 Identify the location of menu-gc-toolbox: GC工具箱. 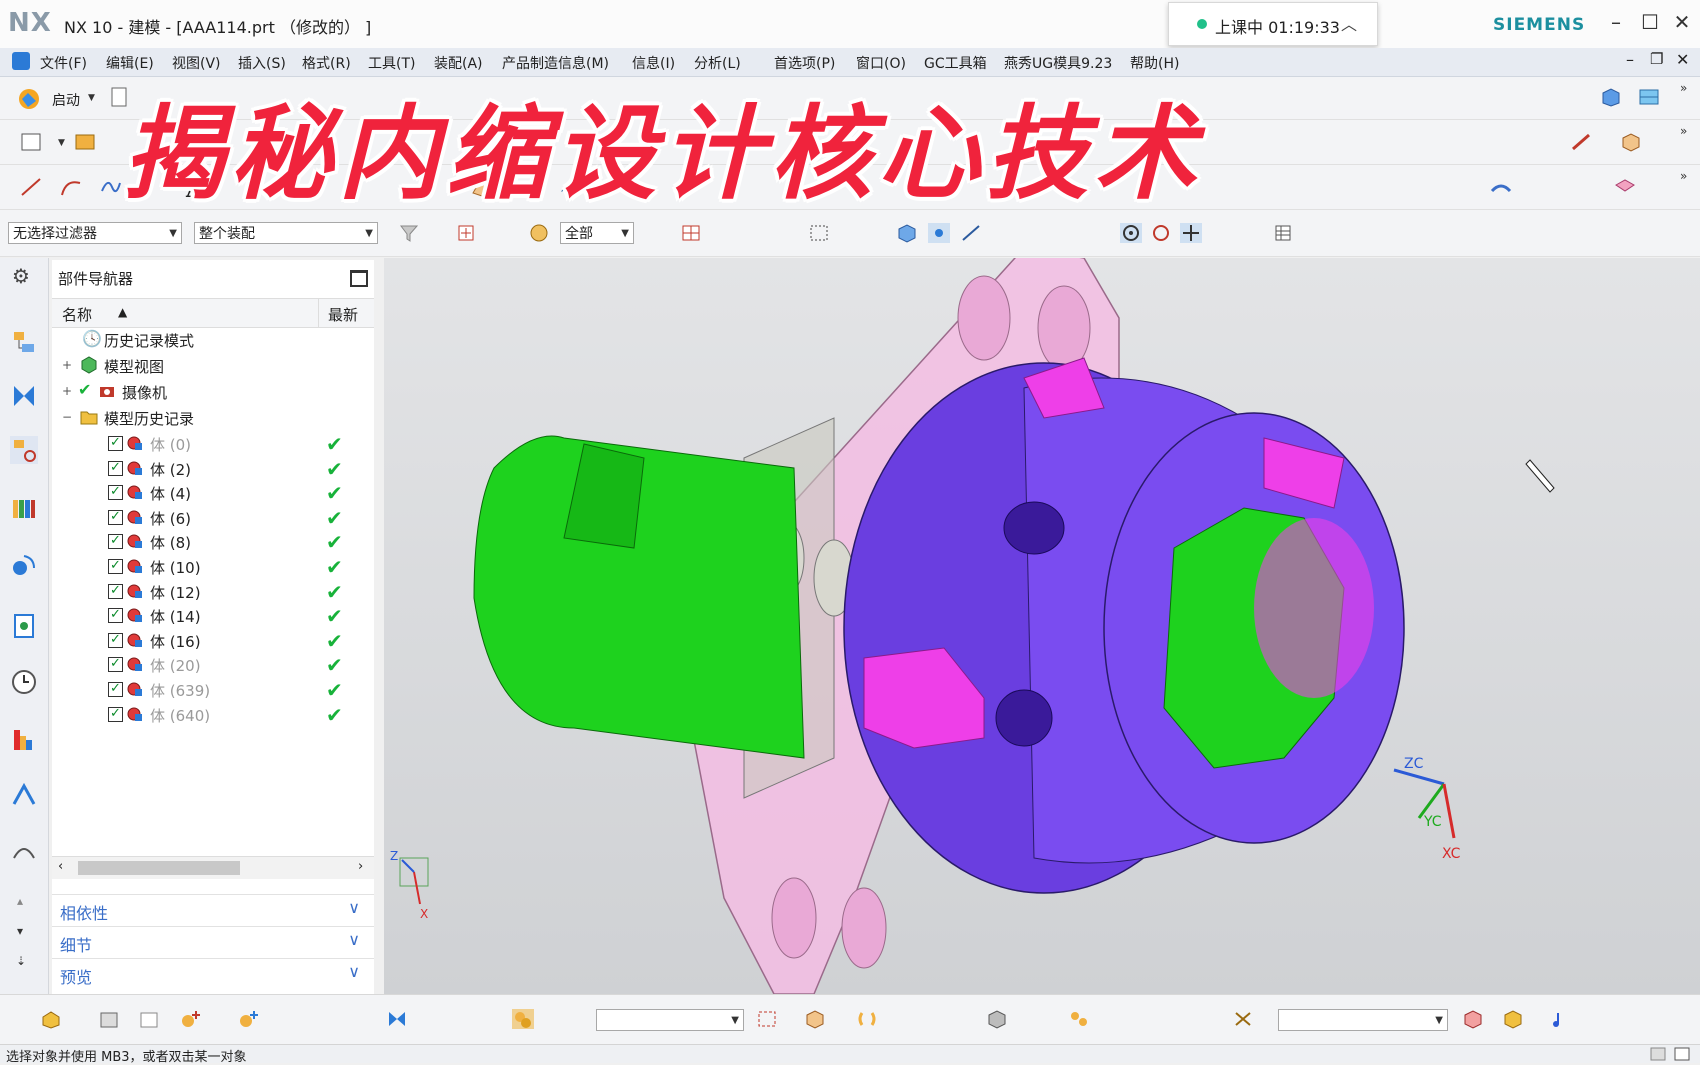
(955, 63).